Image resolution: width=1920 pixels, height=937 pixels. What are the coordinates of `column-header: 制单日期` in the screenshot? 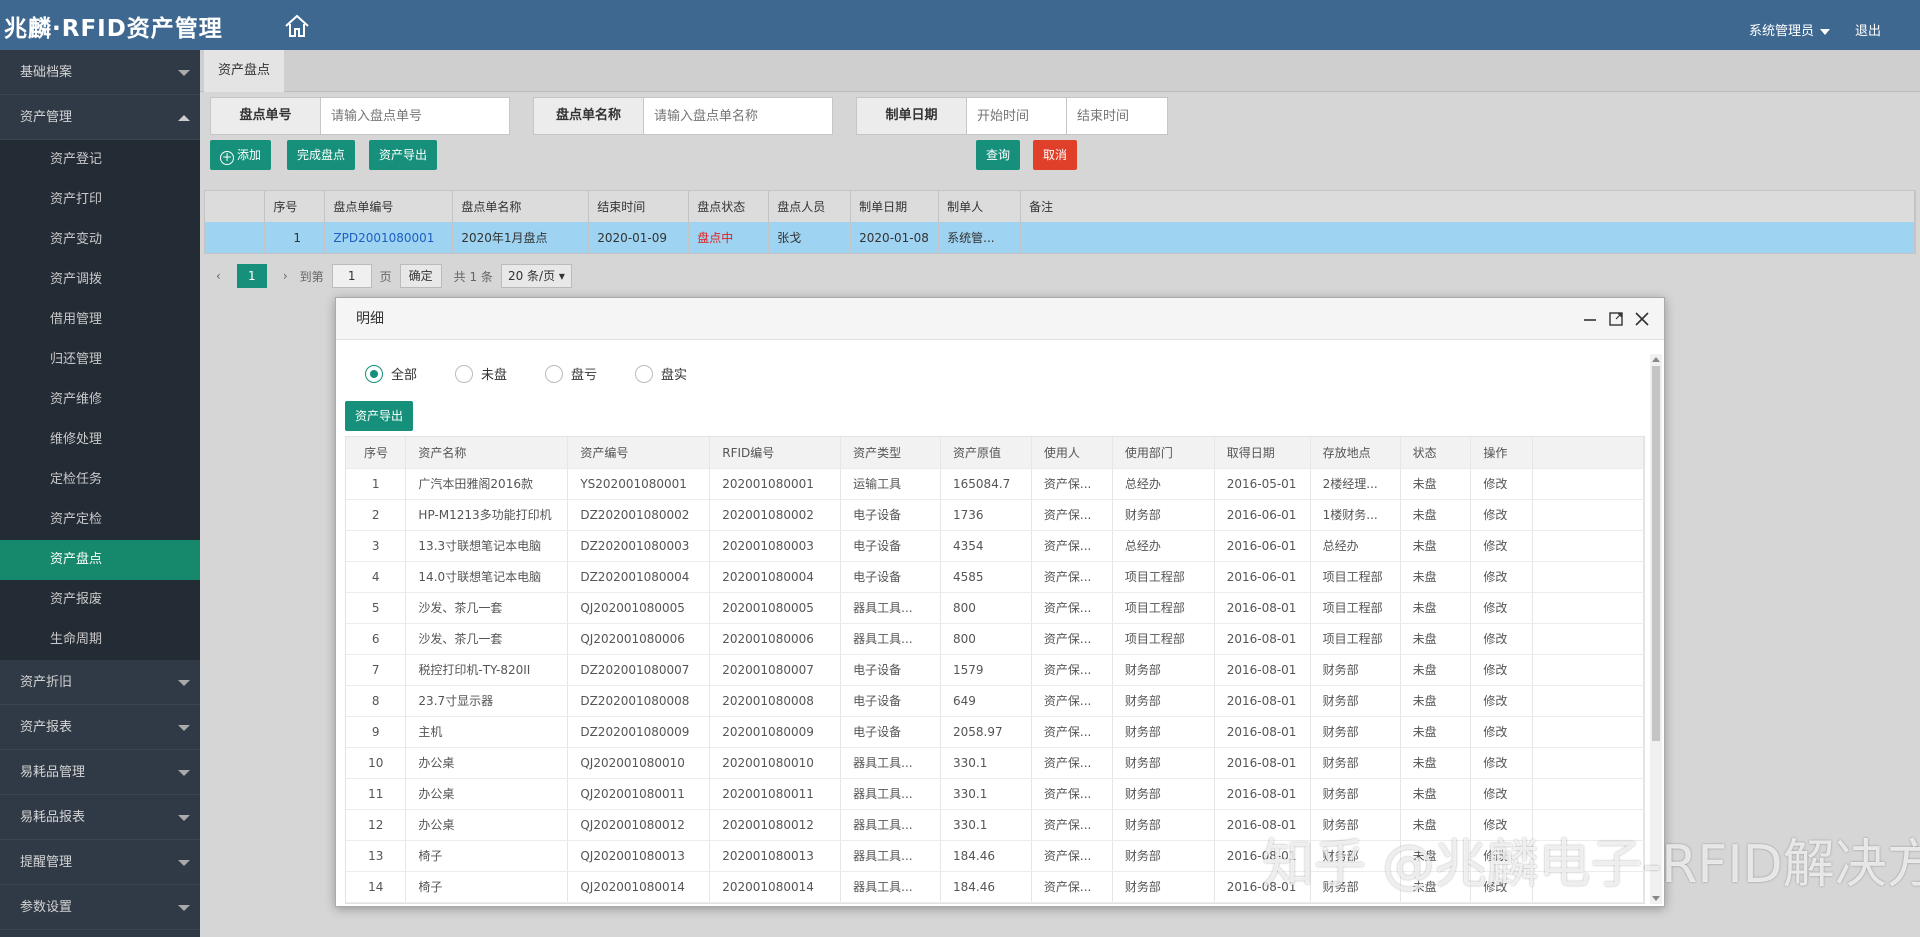 It's located at (895, 206).